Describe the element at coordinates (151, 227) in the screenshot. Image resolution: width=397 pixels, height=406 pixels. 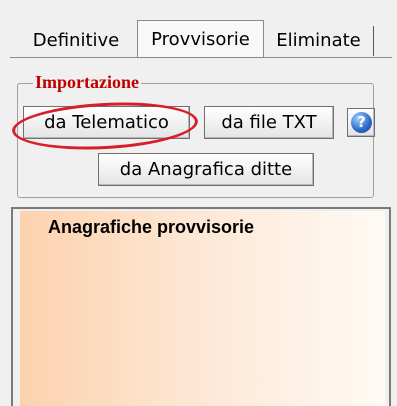
I see `provisional-list-title: Anagrafiche provvisorie` at that location.